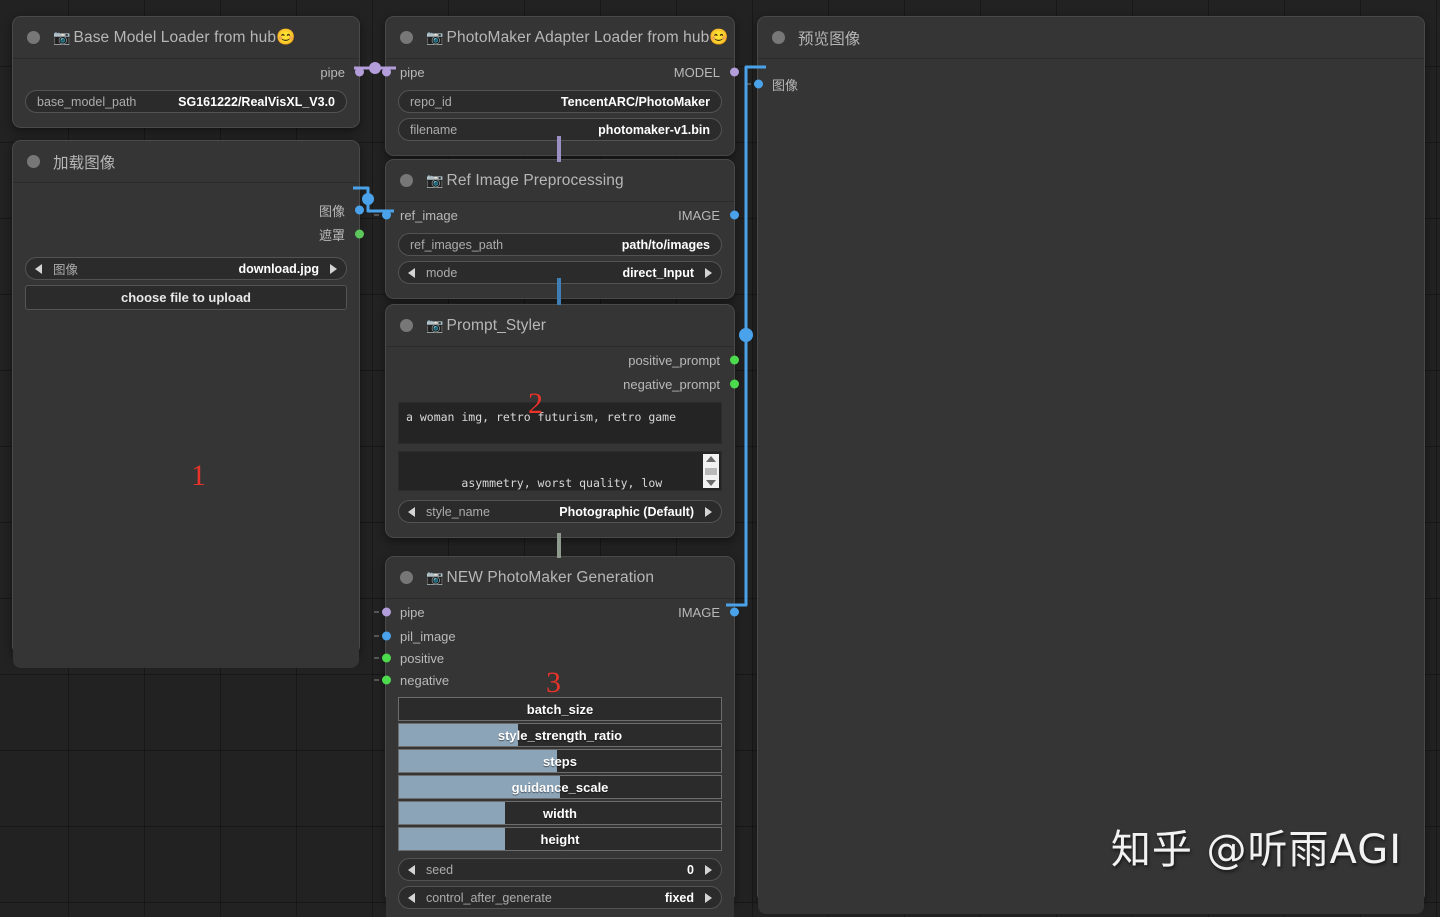 This screenshot has height=917, width=1440. I want to click on port-dot-image-in, so click(758, 84).